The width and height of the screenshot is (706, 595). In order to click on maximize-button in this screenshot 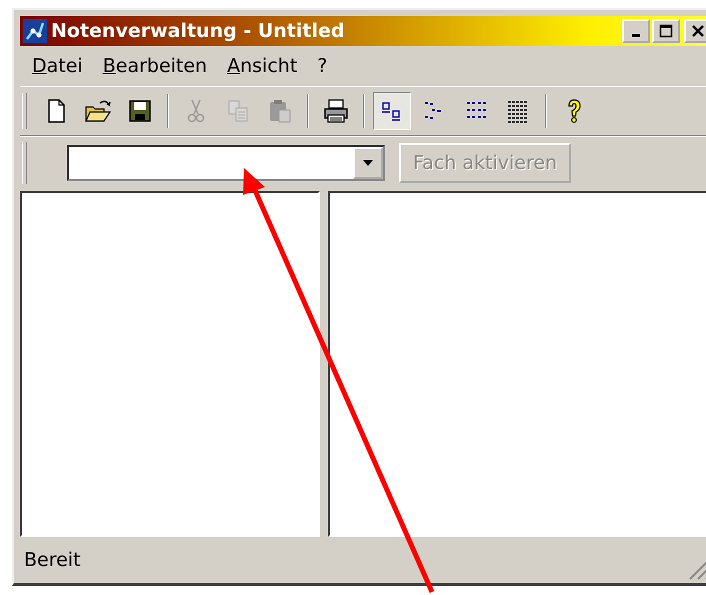, I will do `click(666, 31)`.